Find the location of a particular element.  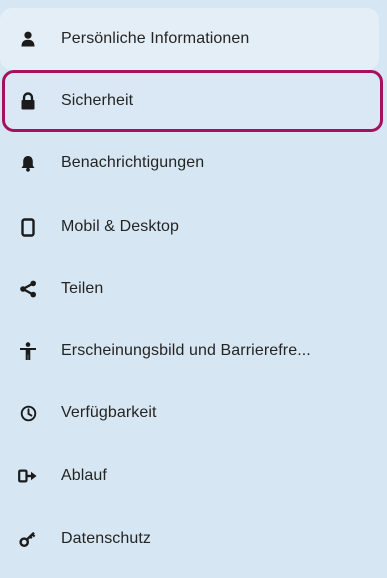

sidebar-item-label: Mobil & Desktop is located at coordinates (120, 226).